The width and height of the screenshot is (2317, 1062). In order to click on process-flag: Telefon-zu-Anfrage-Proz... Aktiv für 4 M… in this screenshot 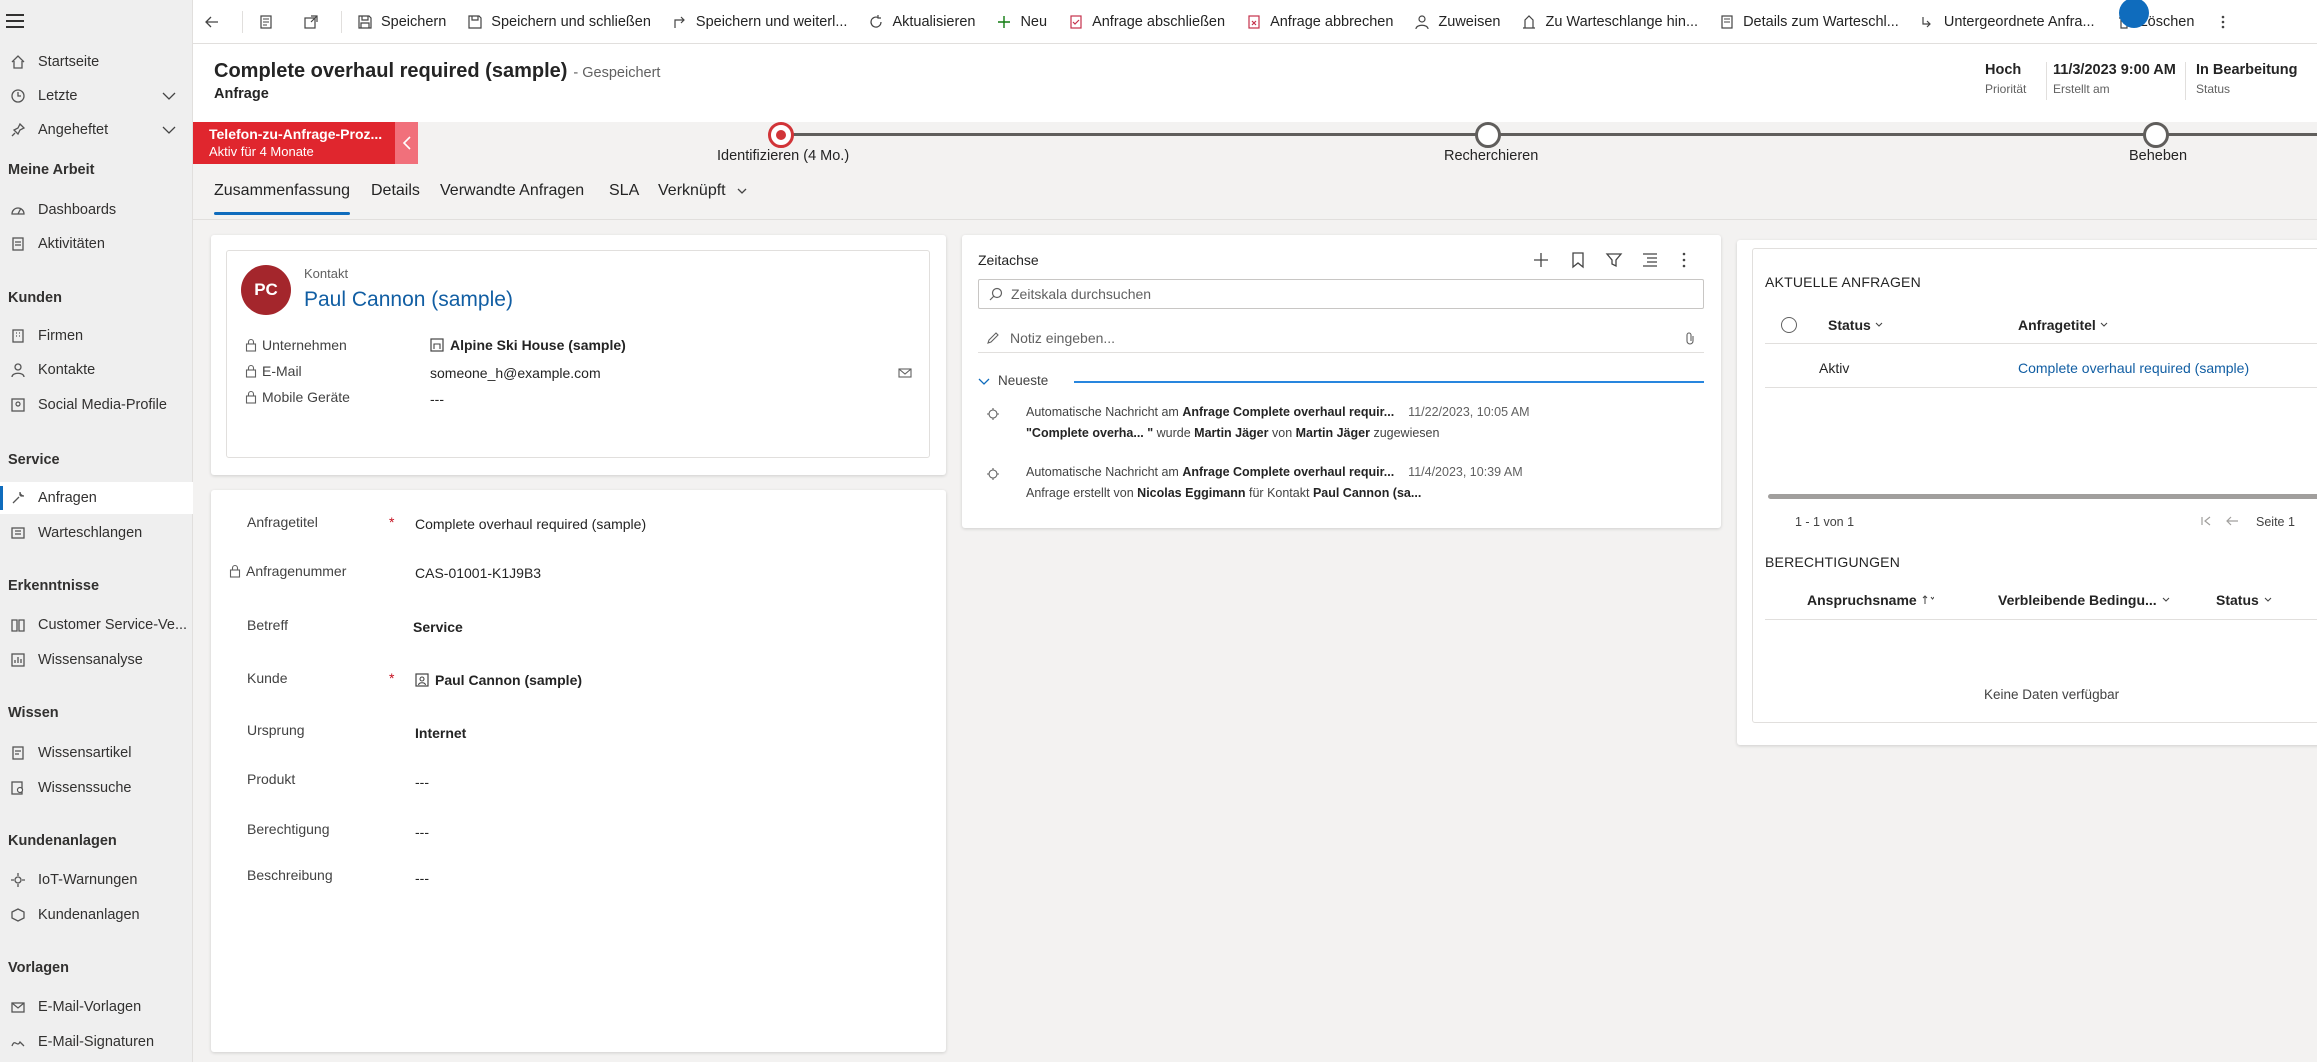, I will do `click(305, 143)`.